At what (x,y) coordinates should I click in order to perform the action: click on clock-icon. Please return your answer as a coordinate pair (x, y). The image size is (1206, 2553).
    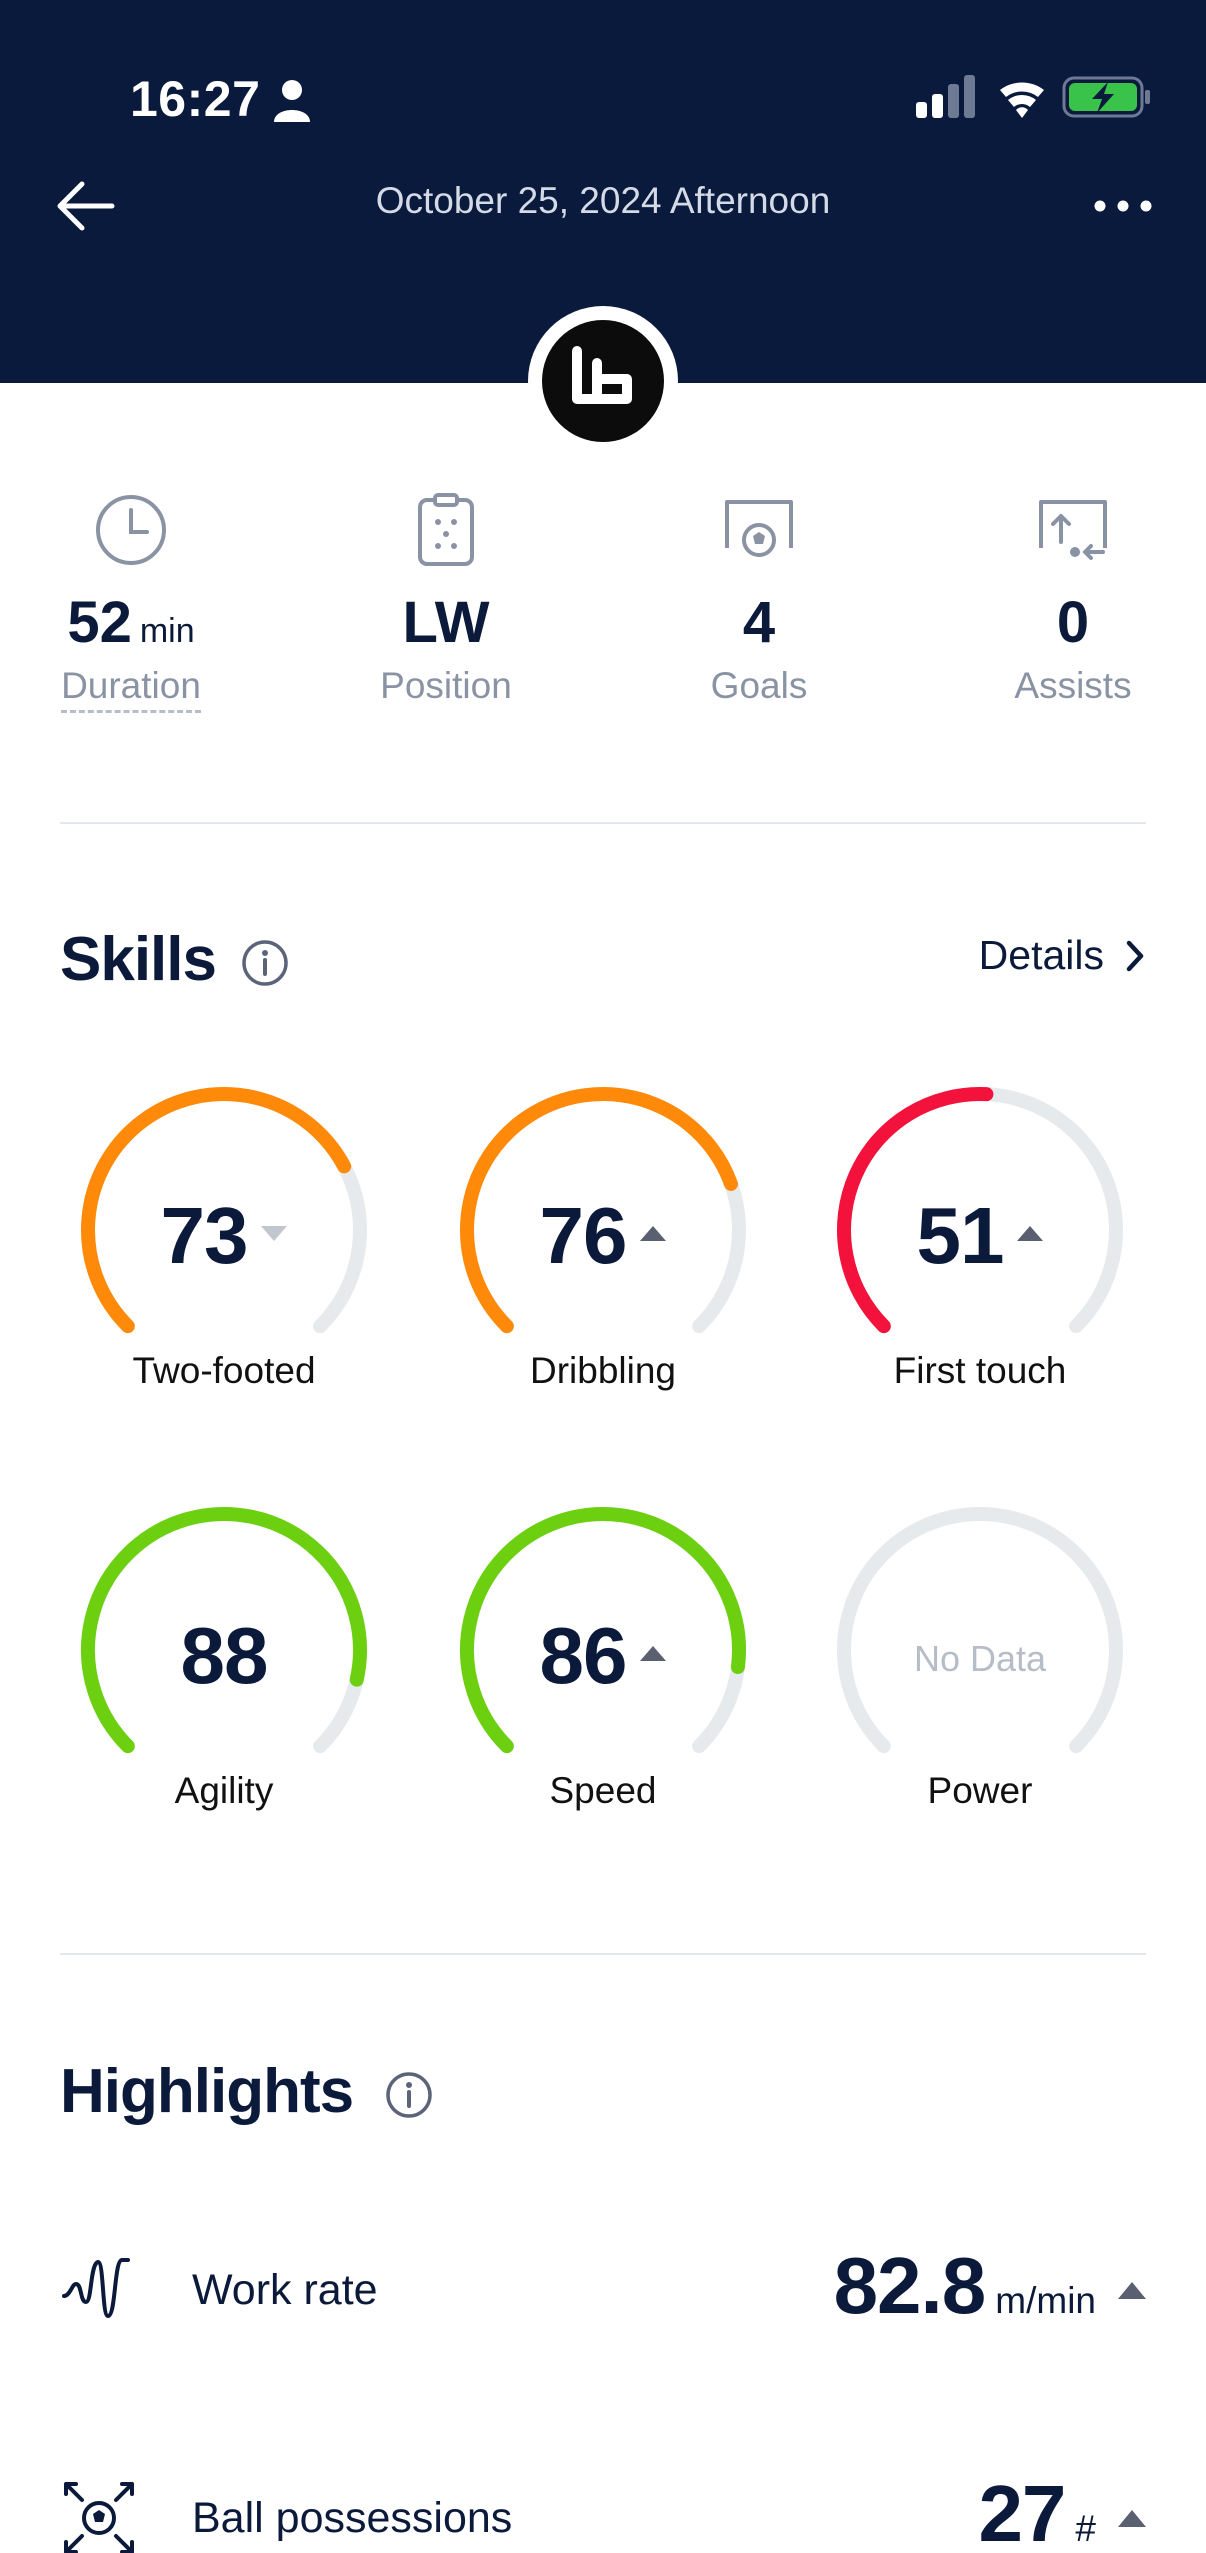
    Looking at the image, I should click on (131, 530).